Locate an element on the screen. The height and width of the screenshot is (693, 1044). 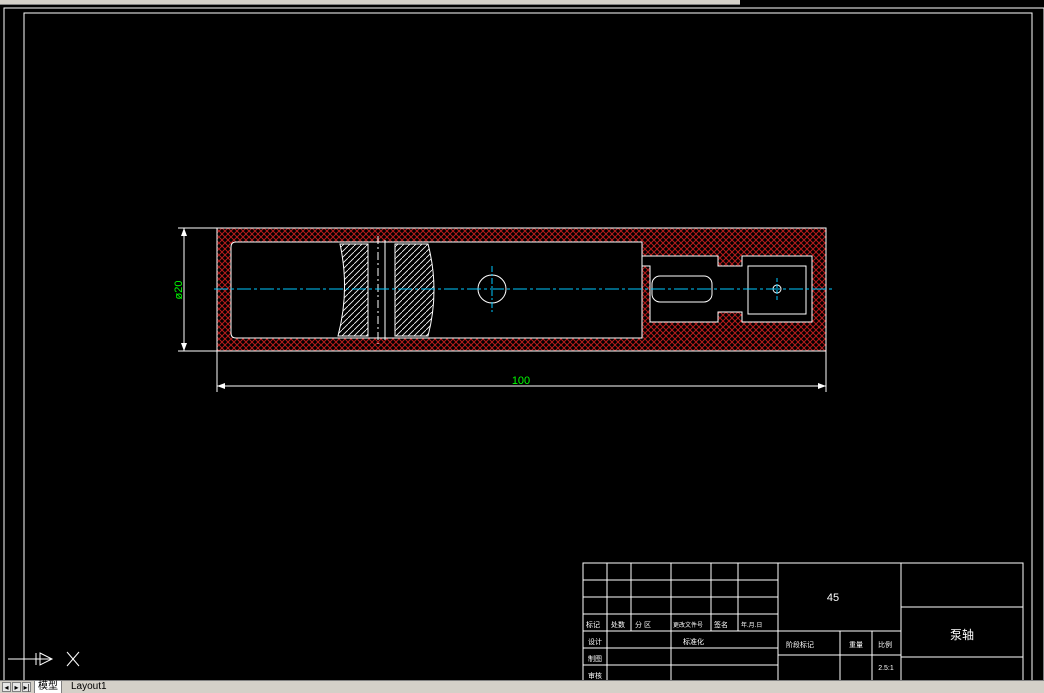
tb-change-doc: 更改文件号 is located at coordinates (688, 625).